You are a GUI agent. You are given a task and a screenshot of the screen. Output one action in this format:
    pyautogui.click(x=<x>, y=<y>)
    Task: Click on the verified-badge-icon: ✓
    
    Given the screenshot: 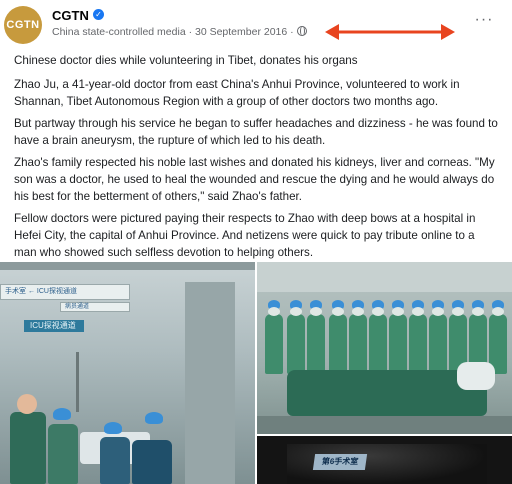 What is the action you would take?
    pyautogui.click(x=98, y=14)
    